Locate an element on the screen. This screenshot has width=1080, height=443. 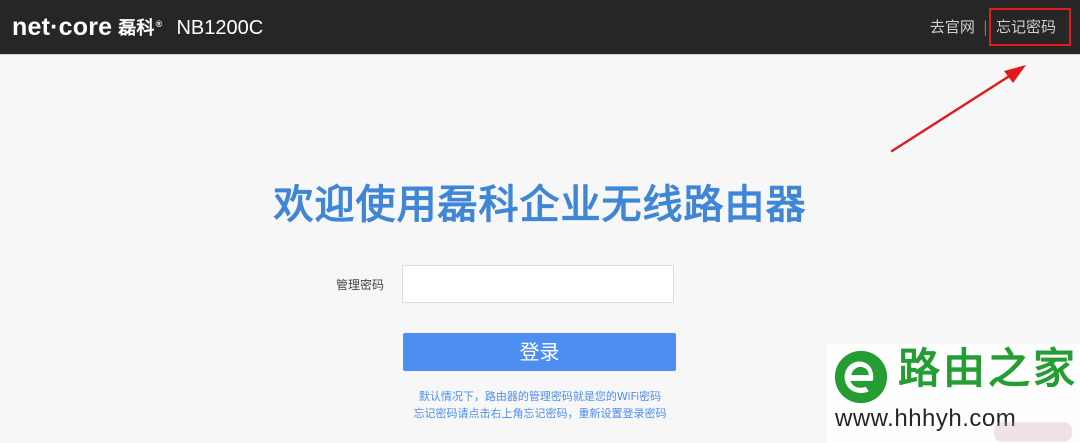
welcome-title: 欢迎使用磊科企业无线路由器 is located at coordinates (540, 204).